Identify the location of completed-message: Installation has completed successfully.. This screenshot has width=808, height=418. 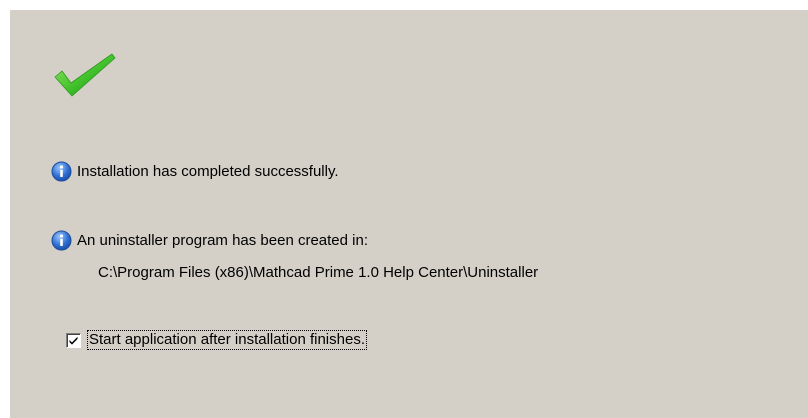
(208, 171).